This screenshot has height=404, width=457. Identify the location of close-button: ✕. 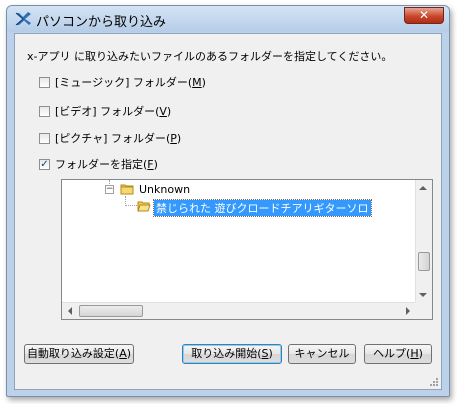
(424, 15).